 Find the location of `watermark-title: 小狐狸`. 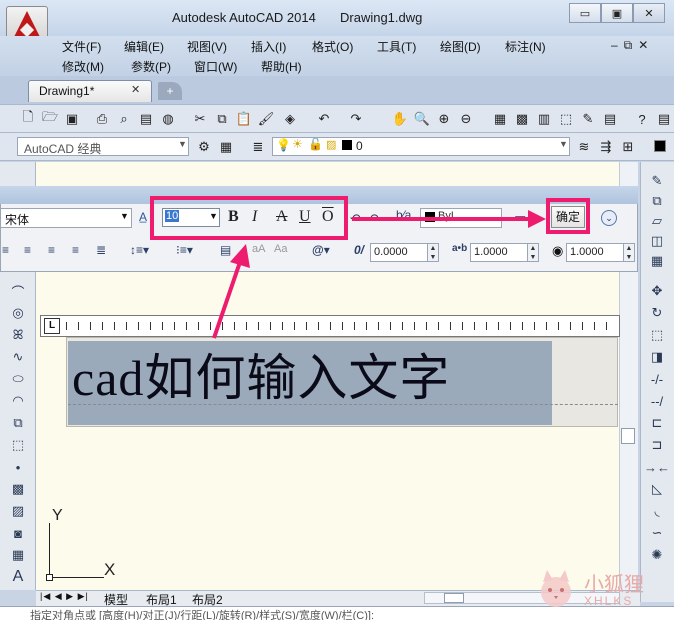

watermark-title: 小狐狸 is located at coordinates (614, 584).